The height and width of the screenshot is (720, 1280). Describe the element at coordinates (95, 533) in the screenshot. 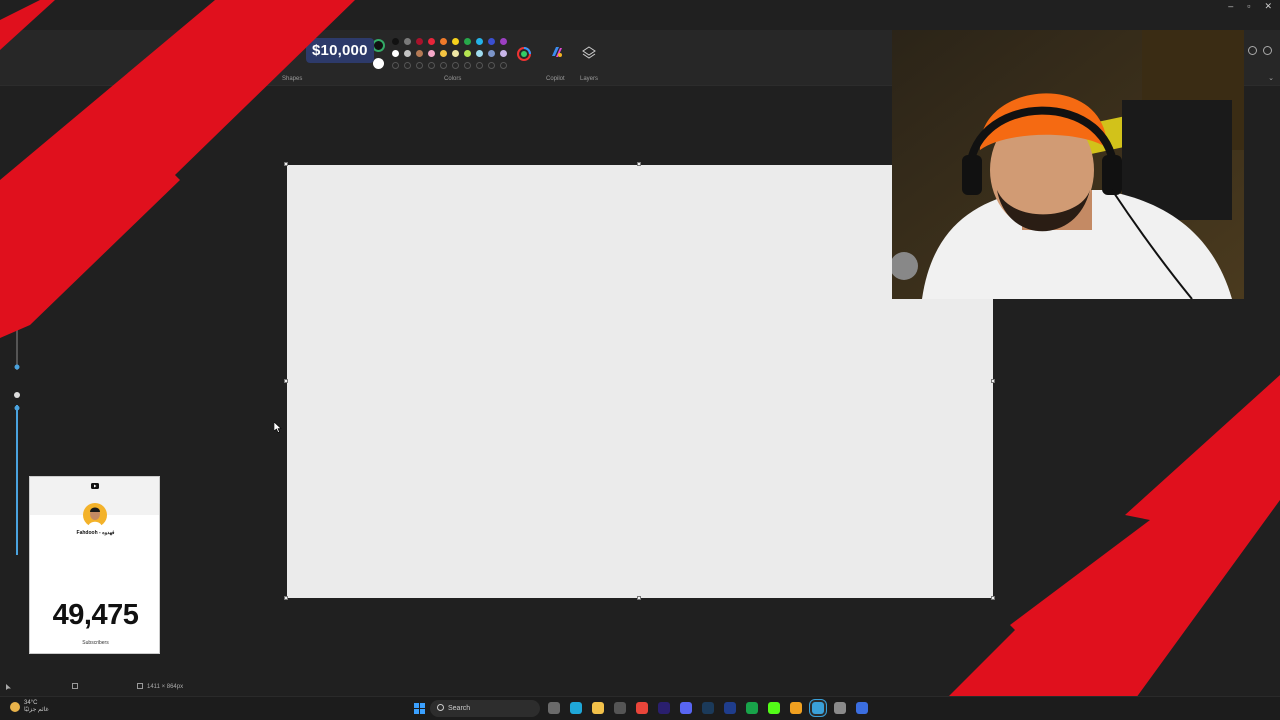

I see `channel-name: Fahdooh - فهدوه` at that location.